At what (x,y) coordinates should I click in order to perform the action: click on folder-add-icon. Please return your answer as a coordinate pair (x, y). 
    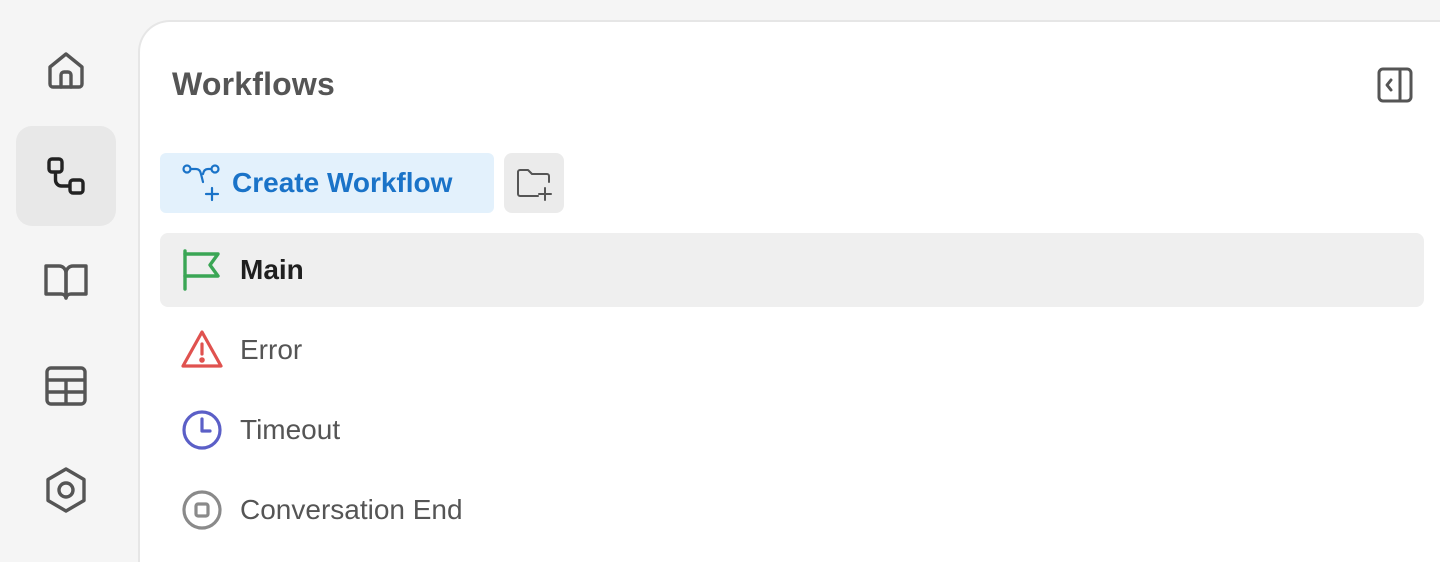
    Looking at the image, I should click on (534, 185).